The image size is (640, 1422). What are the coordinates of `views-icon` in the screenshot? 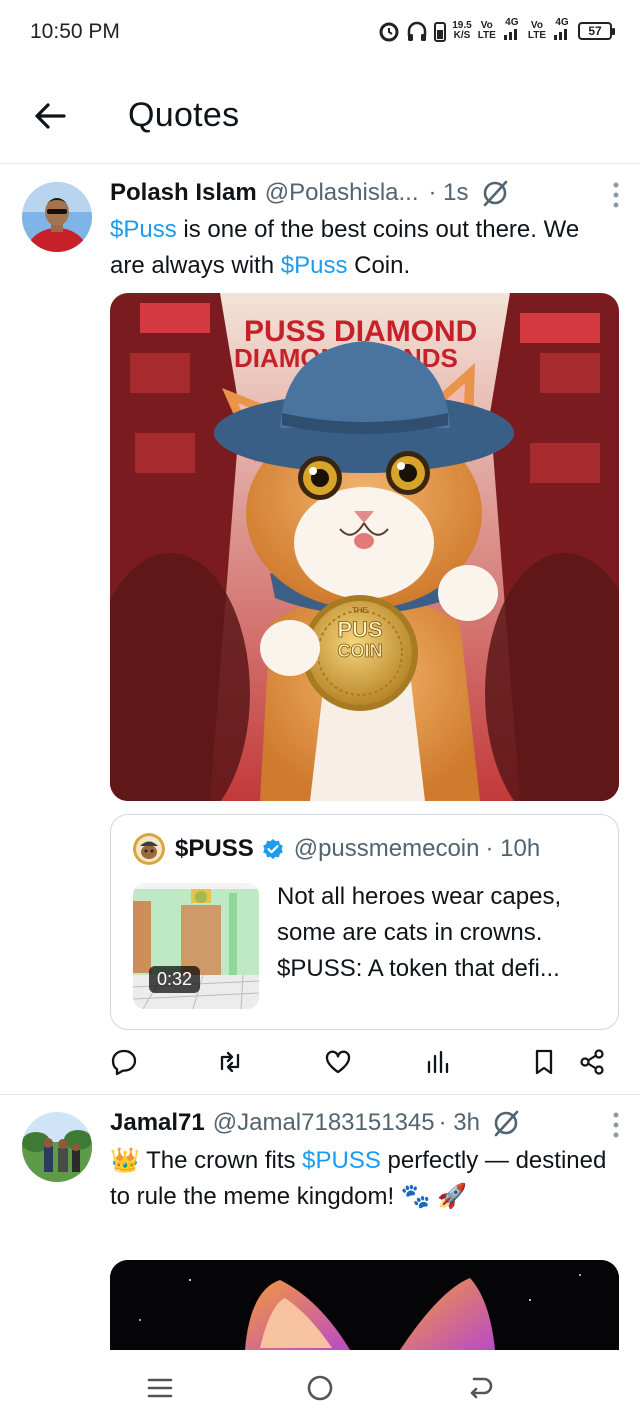 It's located at (438, 1062).